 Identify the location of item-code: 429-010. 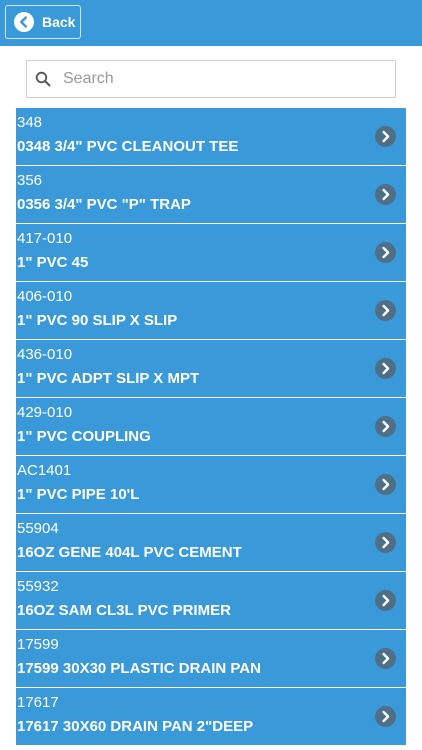
(45, 412).